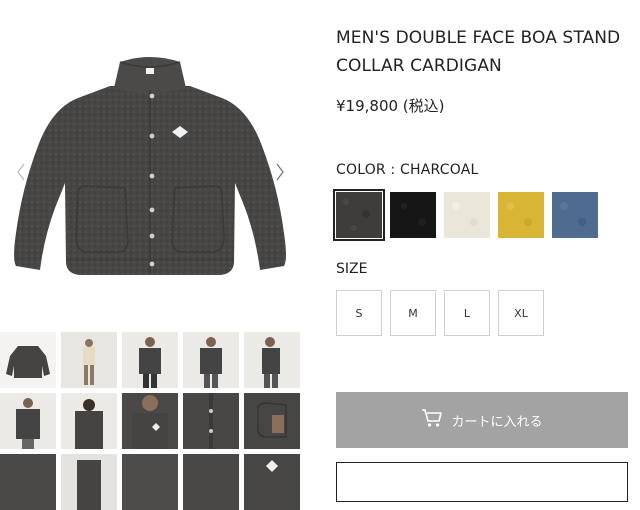 Image resolution: width=640 pixels, height=510 pixels. Describe the element at coordinates (521, 215) in the screenshot. I see `swatch-yellow` at that location.